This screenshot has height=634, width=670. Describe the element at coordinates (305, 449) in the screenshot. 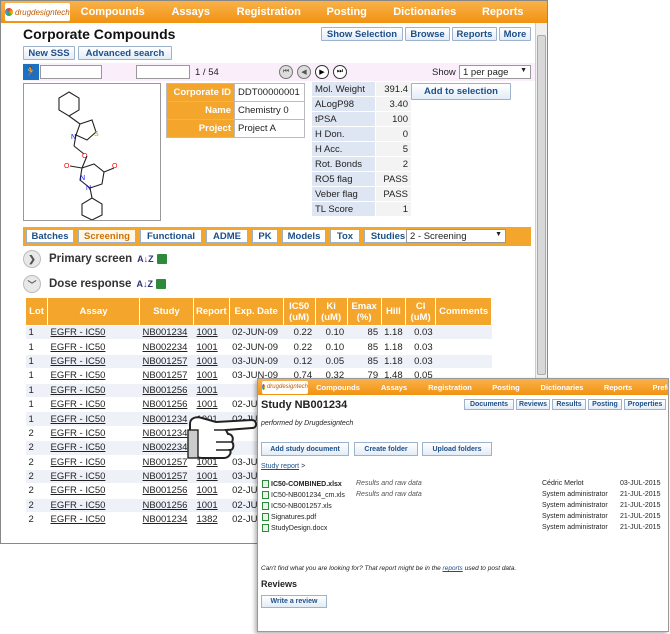

I see `add-study-document-button: Add study document` at that location.